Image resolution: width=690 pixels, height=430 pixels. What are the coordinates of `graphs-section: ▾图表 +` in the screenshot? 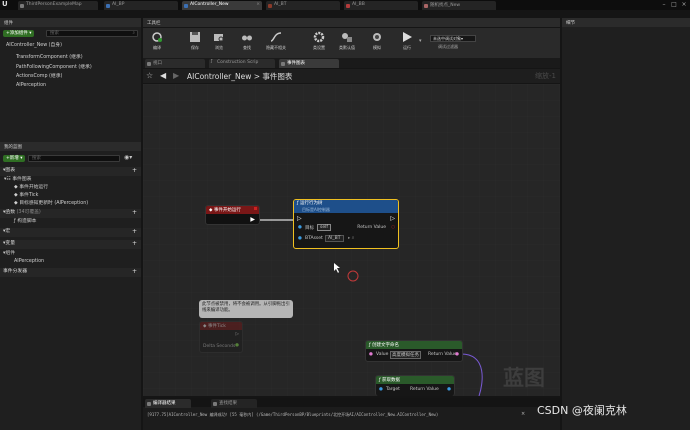 It's located at (70, 171).